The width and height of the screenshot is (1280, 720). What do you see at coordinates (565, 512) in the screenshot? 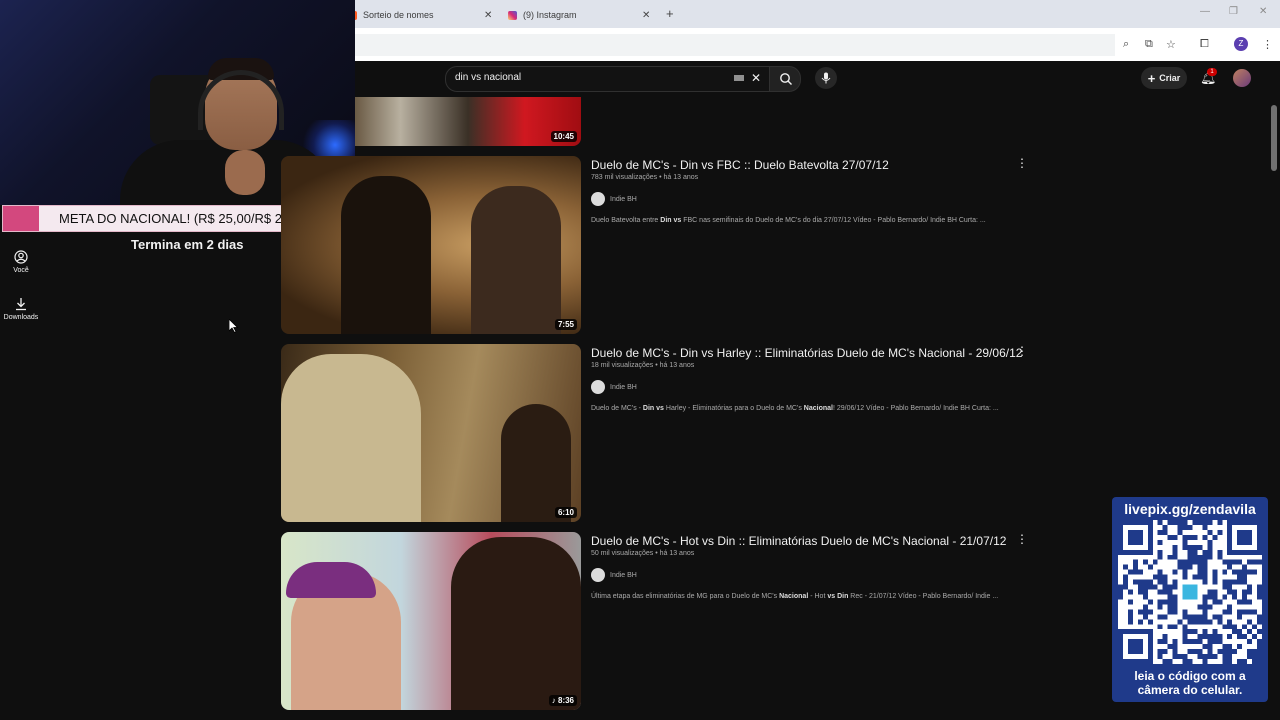
I see `video-duration: 6:10` at bounding box center [565, 512].